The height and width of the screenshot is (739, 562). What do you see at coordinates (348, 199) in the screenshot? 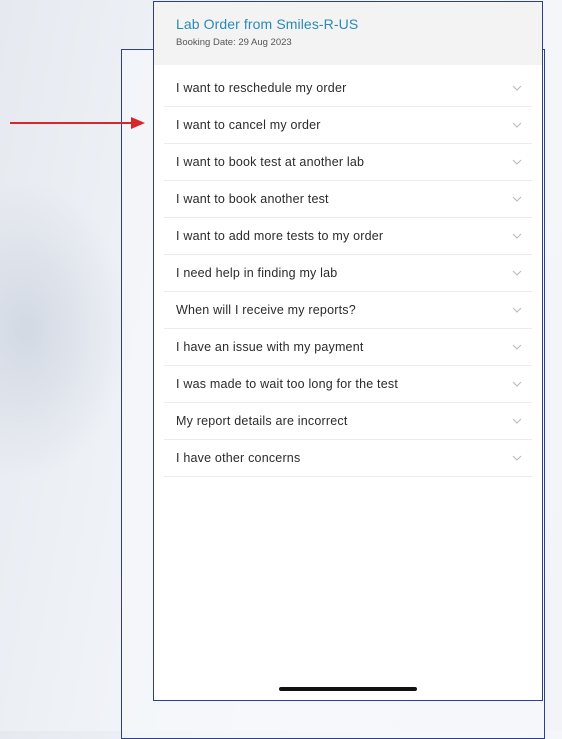
I see `option-book-another-test: I want to book another test` at bounding box center [348, 199].